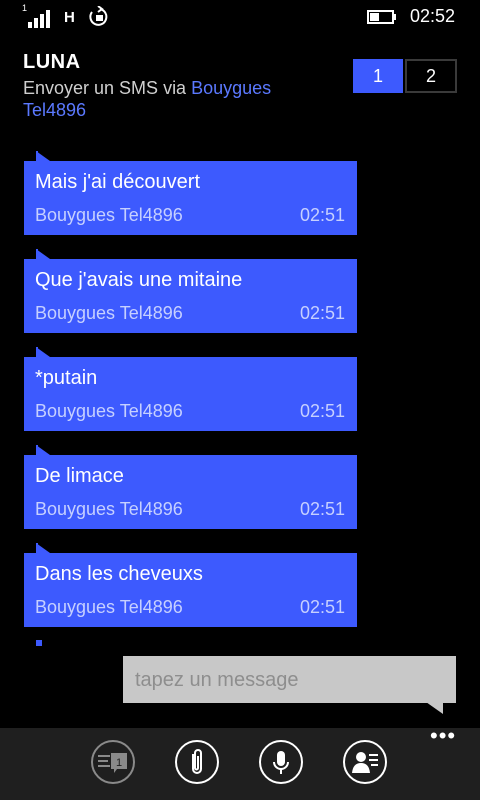 Image resolution: width=480 pixels, height=800 pixels. I want to click on message-bubble: De limace Bouygues Tel4896 02:51, so click(190, 487).